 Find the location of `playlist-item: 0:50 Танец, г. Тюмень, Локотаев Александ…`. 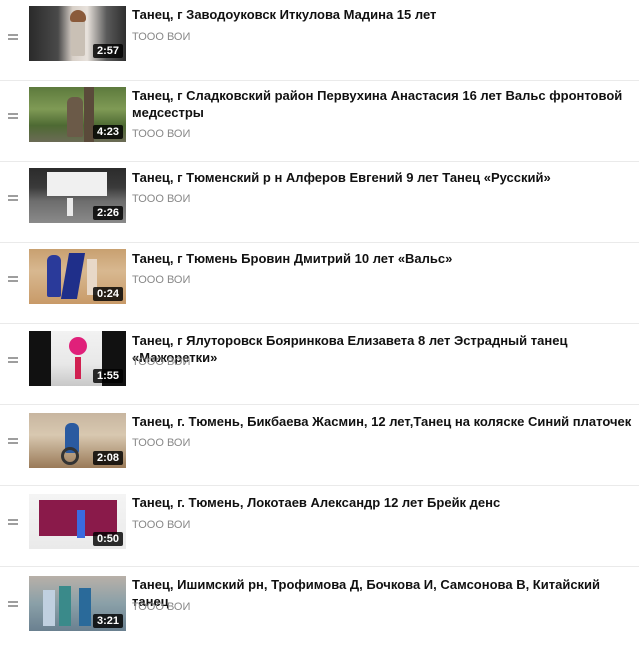

playlist-item: 0:50 Танец, г. Тюмень, Локотаев Александ… is located at coordinates (319, 526).